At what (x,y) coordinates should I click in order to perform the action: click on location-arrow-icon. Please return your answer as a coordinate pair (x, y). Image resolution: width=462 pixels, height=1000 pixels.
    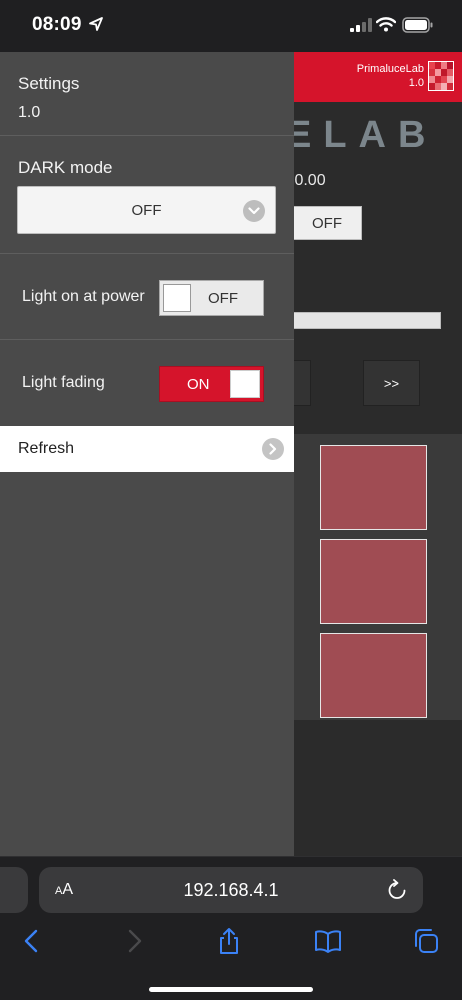
    Looking at the image, I should click on (96, 24).